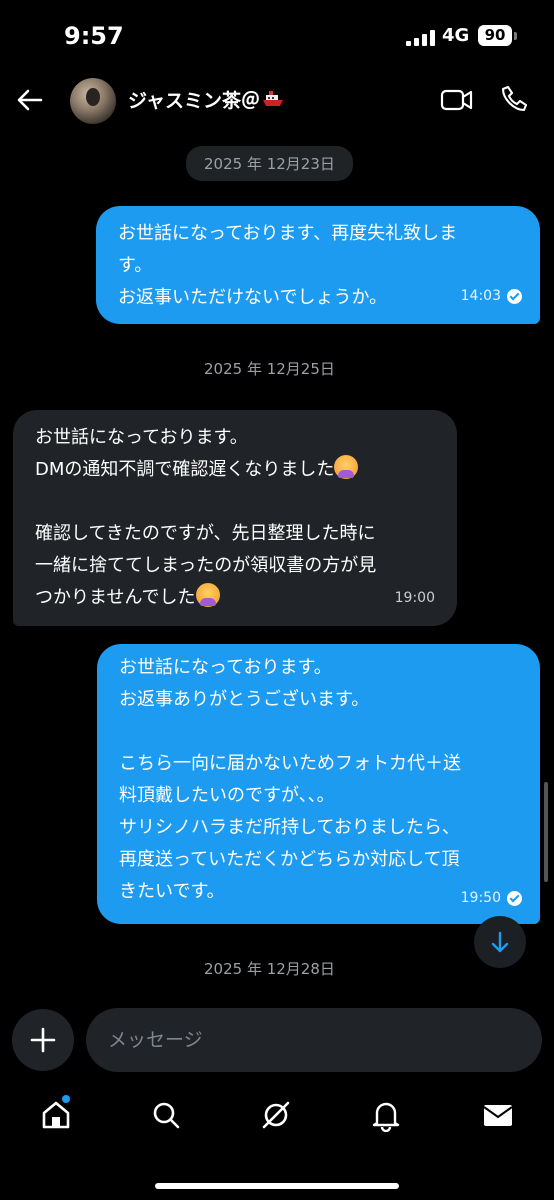  I want to click on network-type: 4G, so click(456, 35).